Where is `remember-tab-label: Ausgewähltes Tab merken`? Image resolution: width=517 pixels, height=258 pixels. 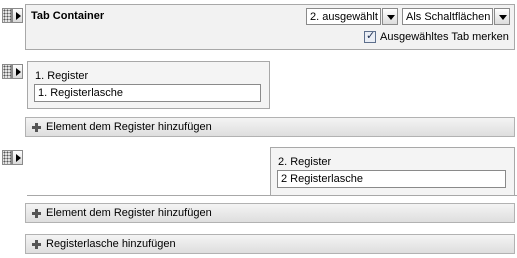
remember-tab-label: Ausgewähltes Tab merken is located at coordinates (444, 37).